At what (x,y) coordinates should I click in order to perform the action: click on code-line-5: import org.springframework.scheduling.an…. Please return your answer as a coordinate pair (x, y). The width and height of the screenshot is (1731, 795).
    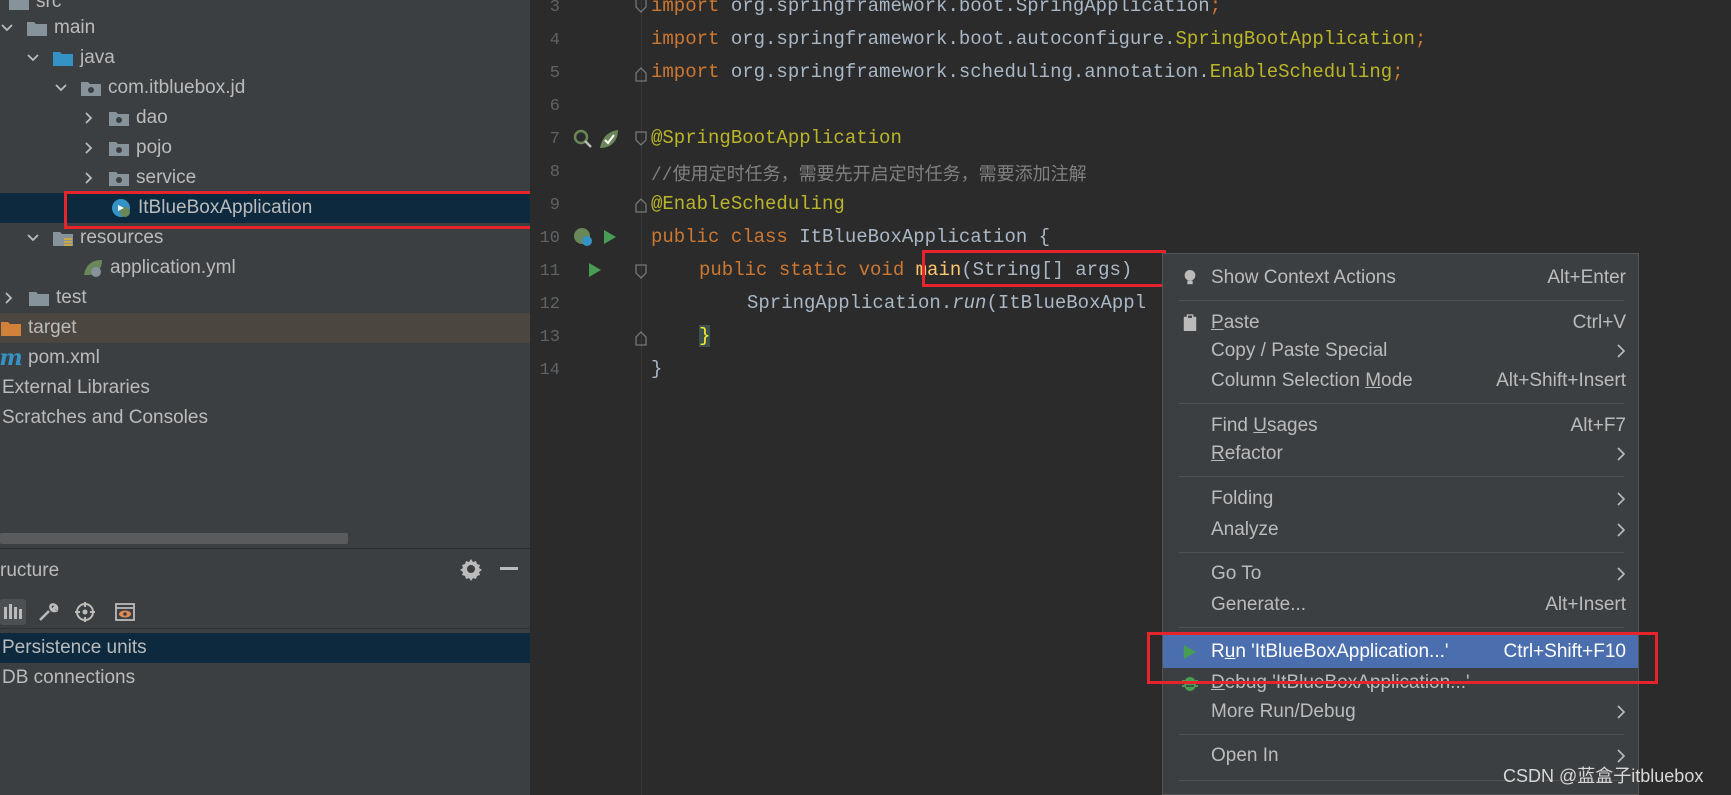
    Looking at the image, I should click on (1027, 72).